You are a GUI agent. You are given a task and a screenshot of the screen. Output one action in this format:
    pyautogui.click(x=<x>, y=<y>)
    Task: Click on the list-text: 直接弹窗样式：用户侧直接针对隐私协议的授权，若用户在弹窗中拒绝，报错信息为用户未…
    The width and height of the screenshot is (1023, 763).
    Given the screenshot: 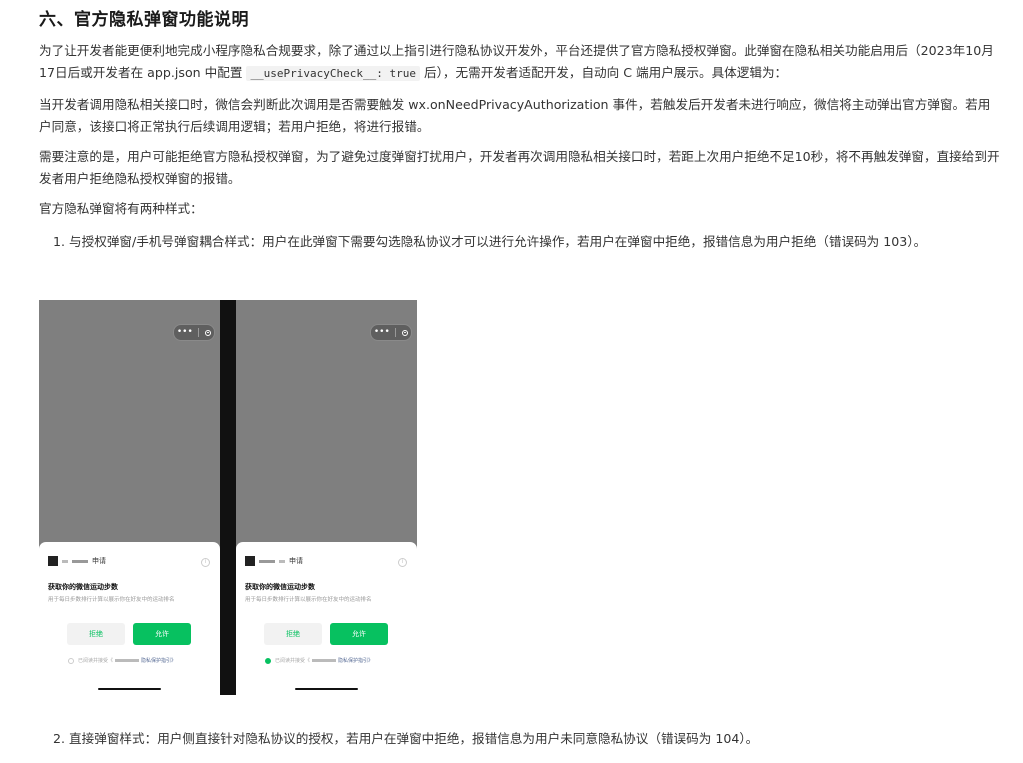 What is the action you would take?
    pyautogui.click(x=414, y=738)
    